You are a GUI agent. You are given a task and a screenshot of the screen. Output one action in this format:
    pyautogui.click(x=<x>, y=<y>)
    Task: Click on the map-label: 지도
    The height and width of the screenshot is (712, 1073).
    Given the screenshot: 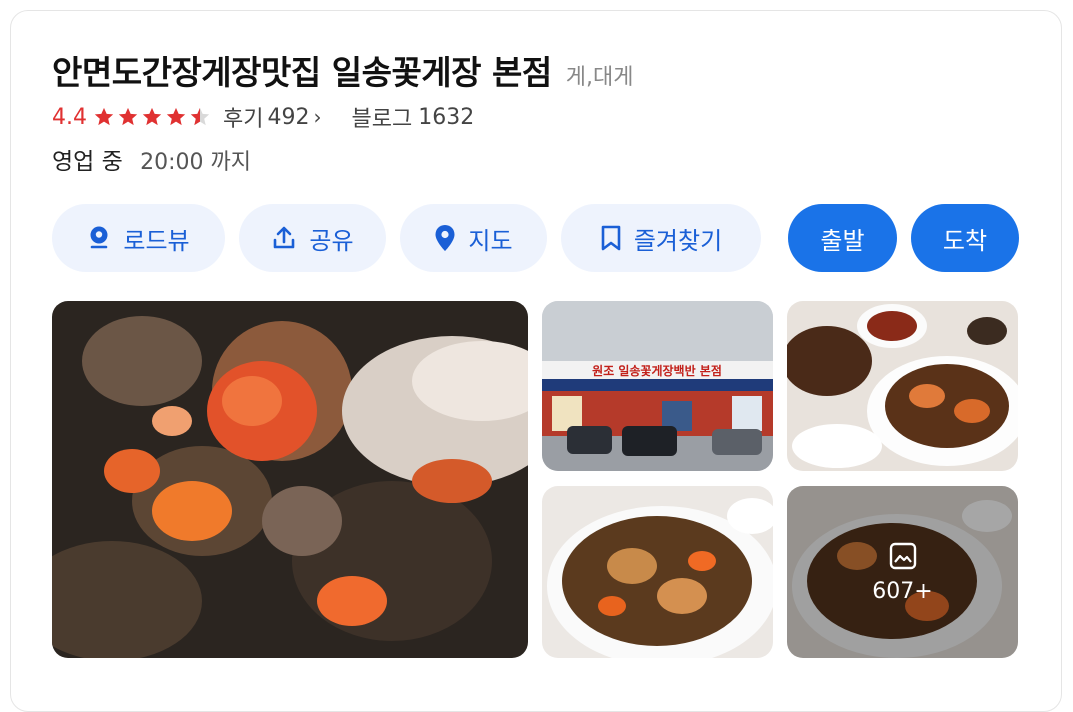 What is the action you would take?
    pyautogui.click(x=490, y=240)
    